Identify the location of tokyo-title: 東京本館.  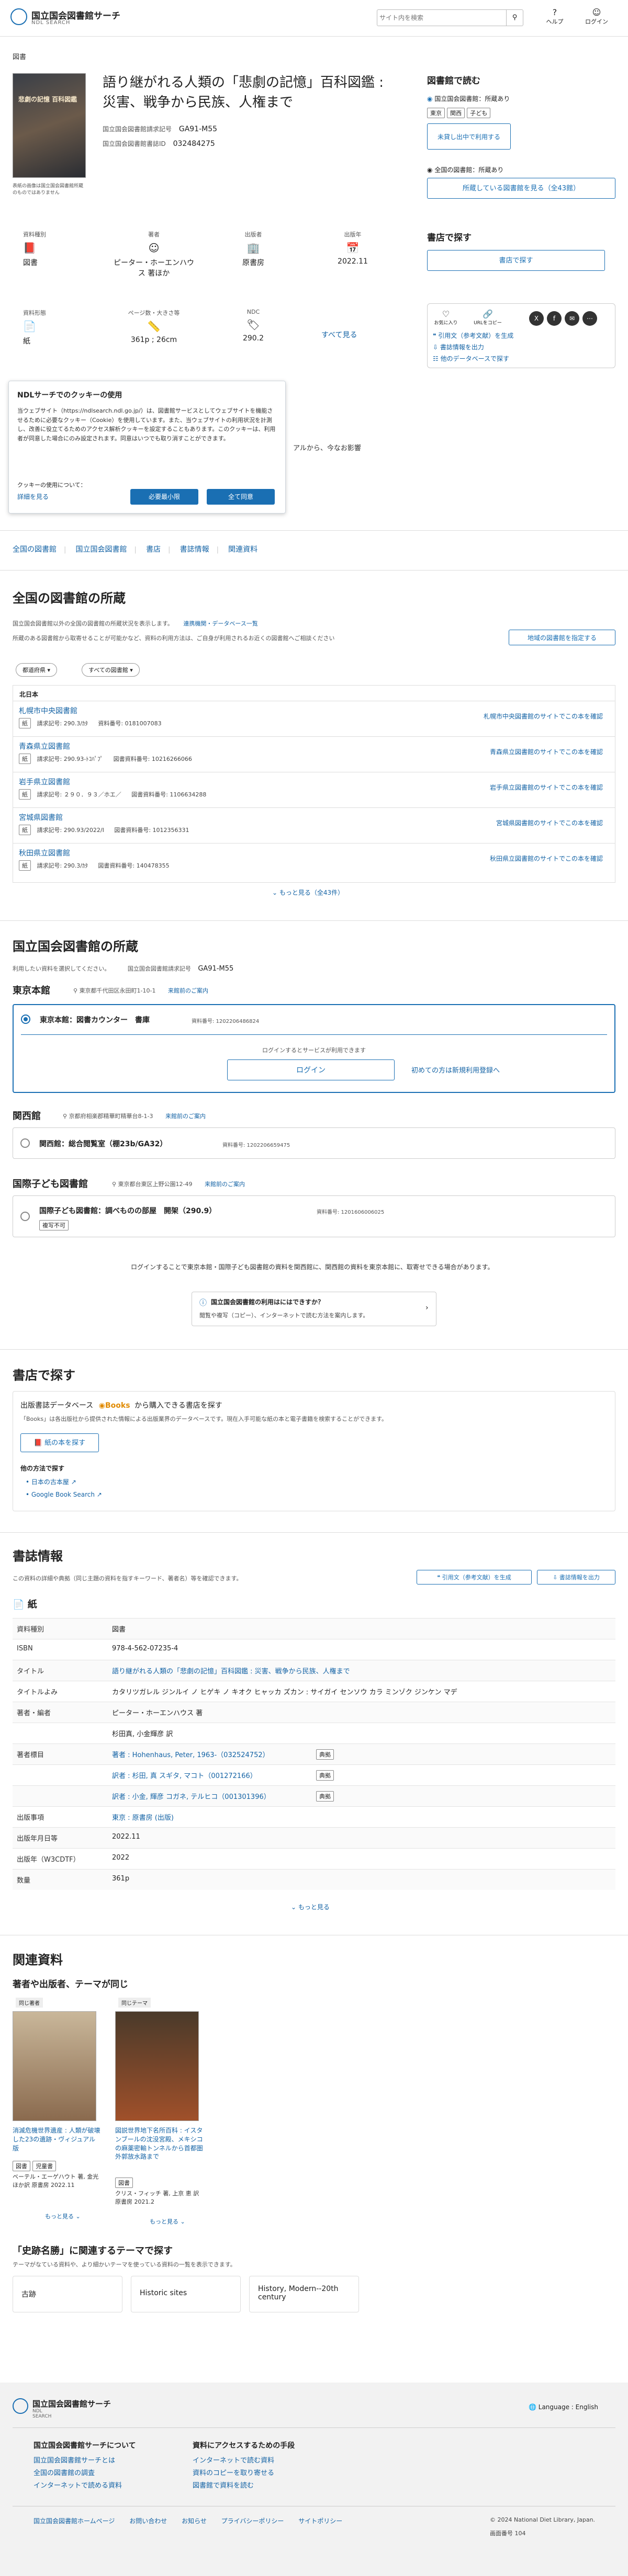
(31, 991).